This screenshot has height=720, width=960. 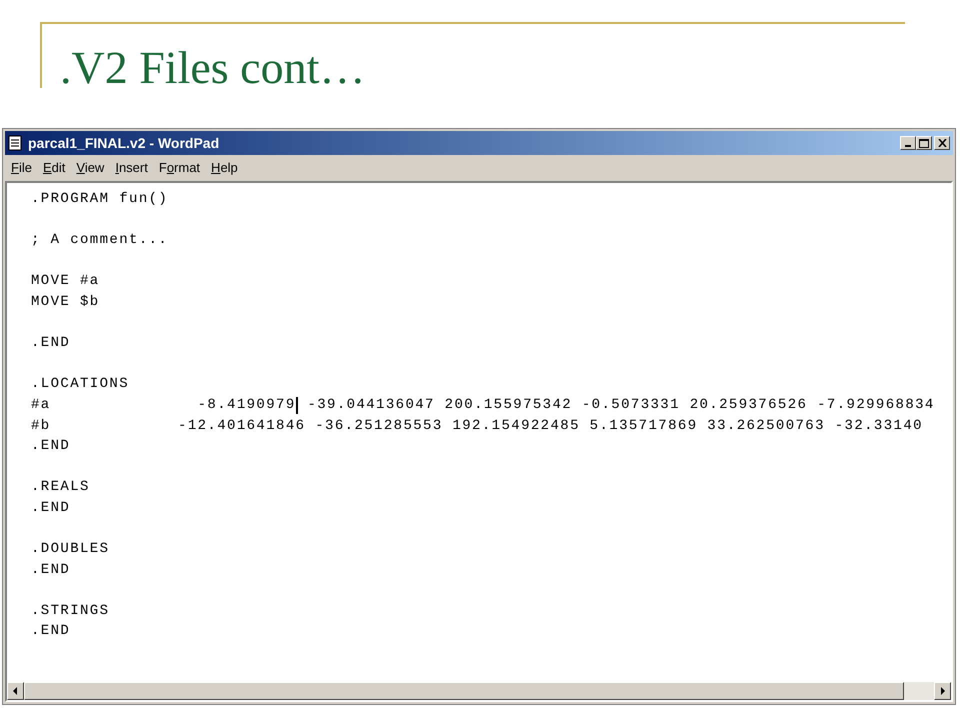 I want to click on code-line: .PROGRAM fun(), so click(x=99, y=199).